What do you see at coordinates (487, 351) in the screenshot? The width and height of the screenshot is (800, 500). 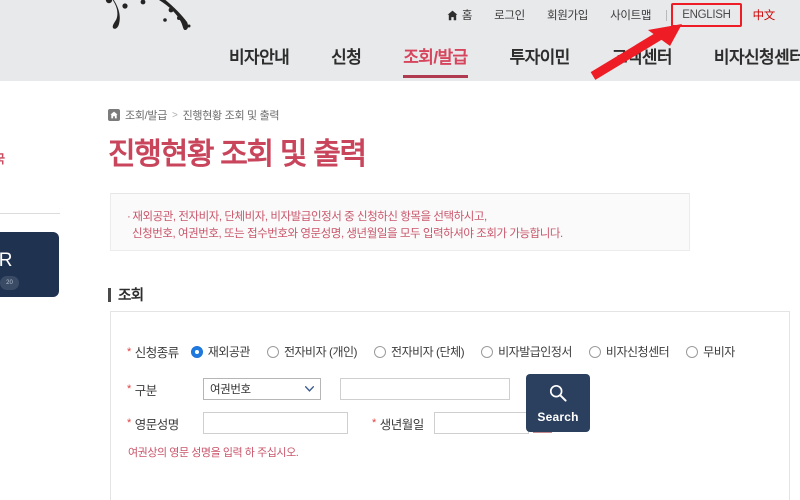 I see `radio-dot-visa-issuance-certificate` at bounding box center [487, 351].